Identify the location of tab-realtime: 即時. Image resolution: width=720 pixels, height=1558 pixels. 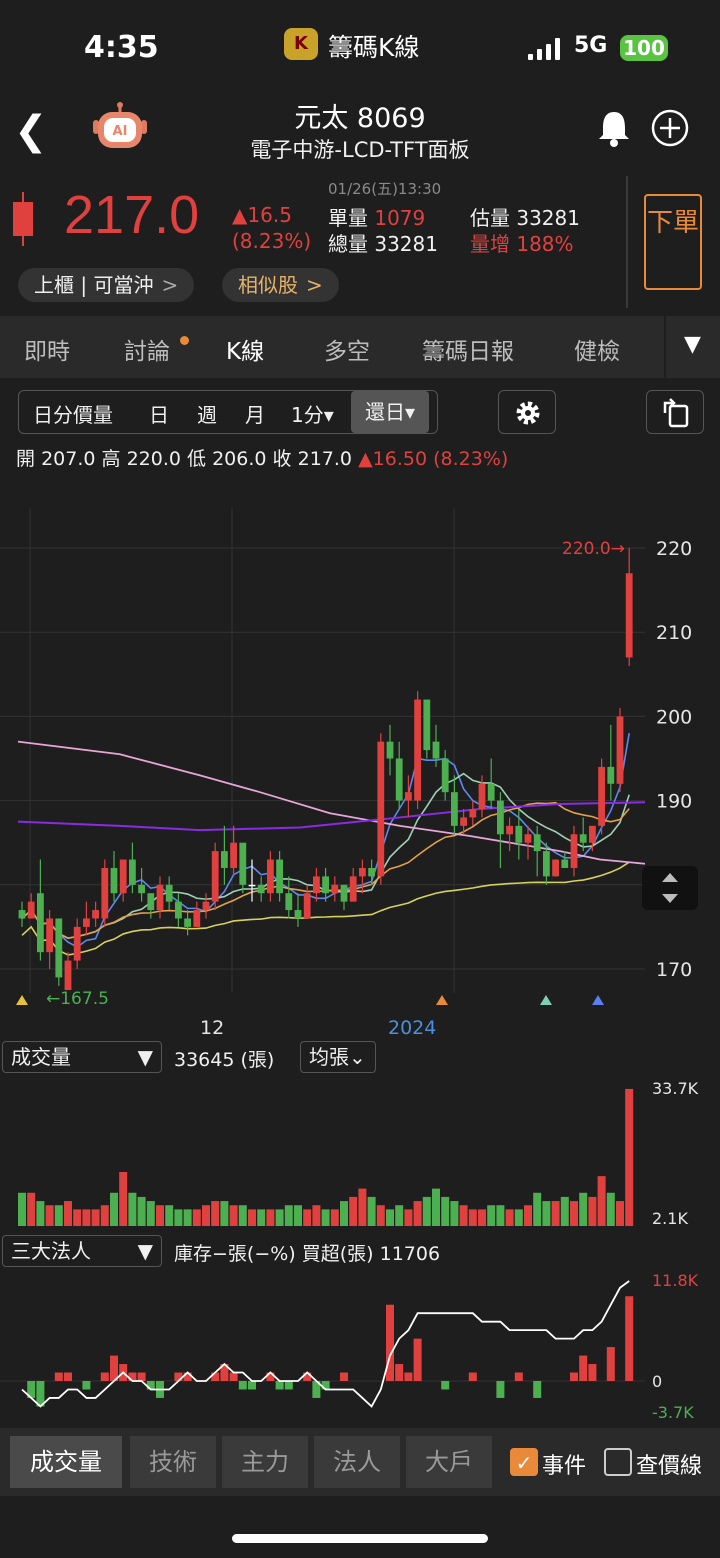
(47, 349).